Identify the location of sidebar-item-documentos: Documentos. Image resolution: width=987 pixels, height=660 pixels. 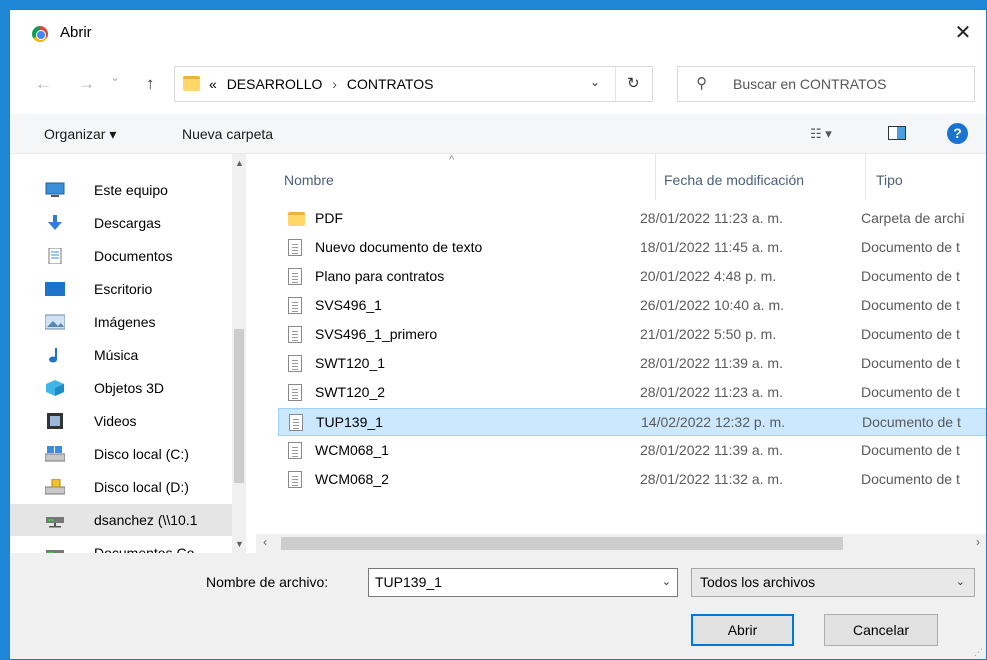
(121, 256).